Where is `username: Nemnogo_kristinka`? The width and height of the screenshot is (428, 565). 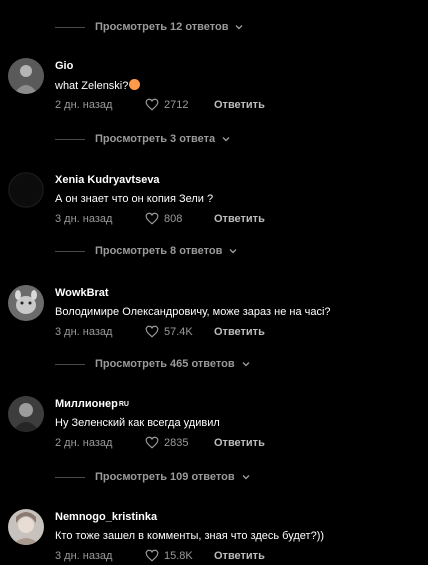 username: Nemnogo_kristinka is located at coordinates (106, 517).